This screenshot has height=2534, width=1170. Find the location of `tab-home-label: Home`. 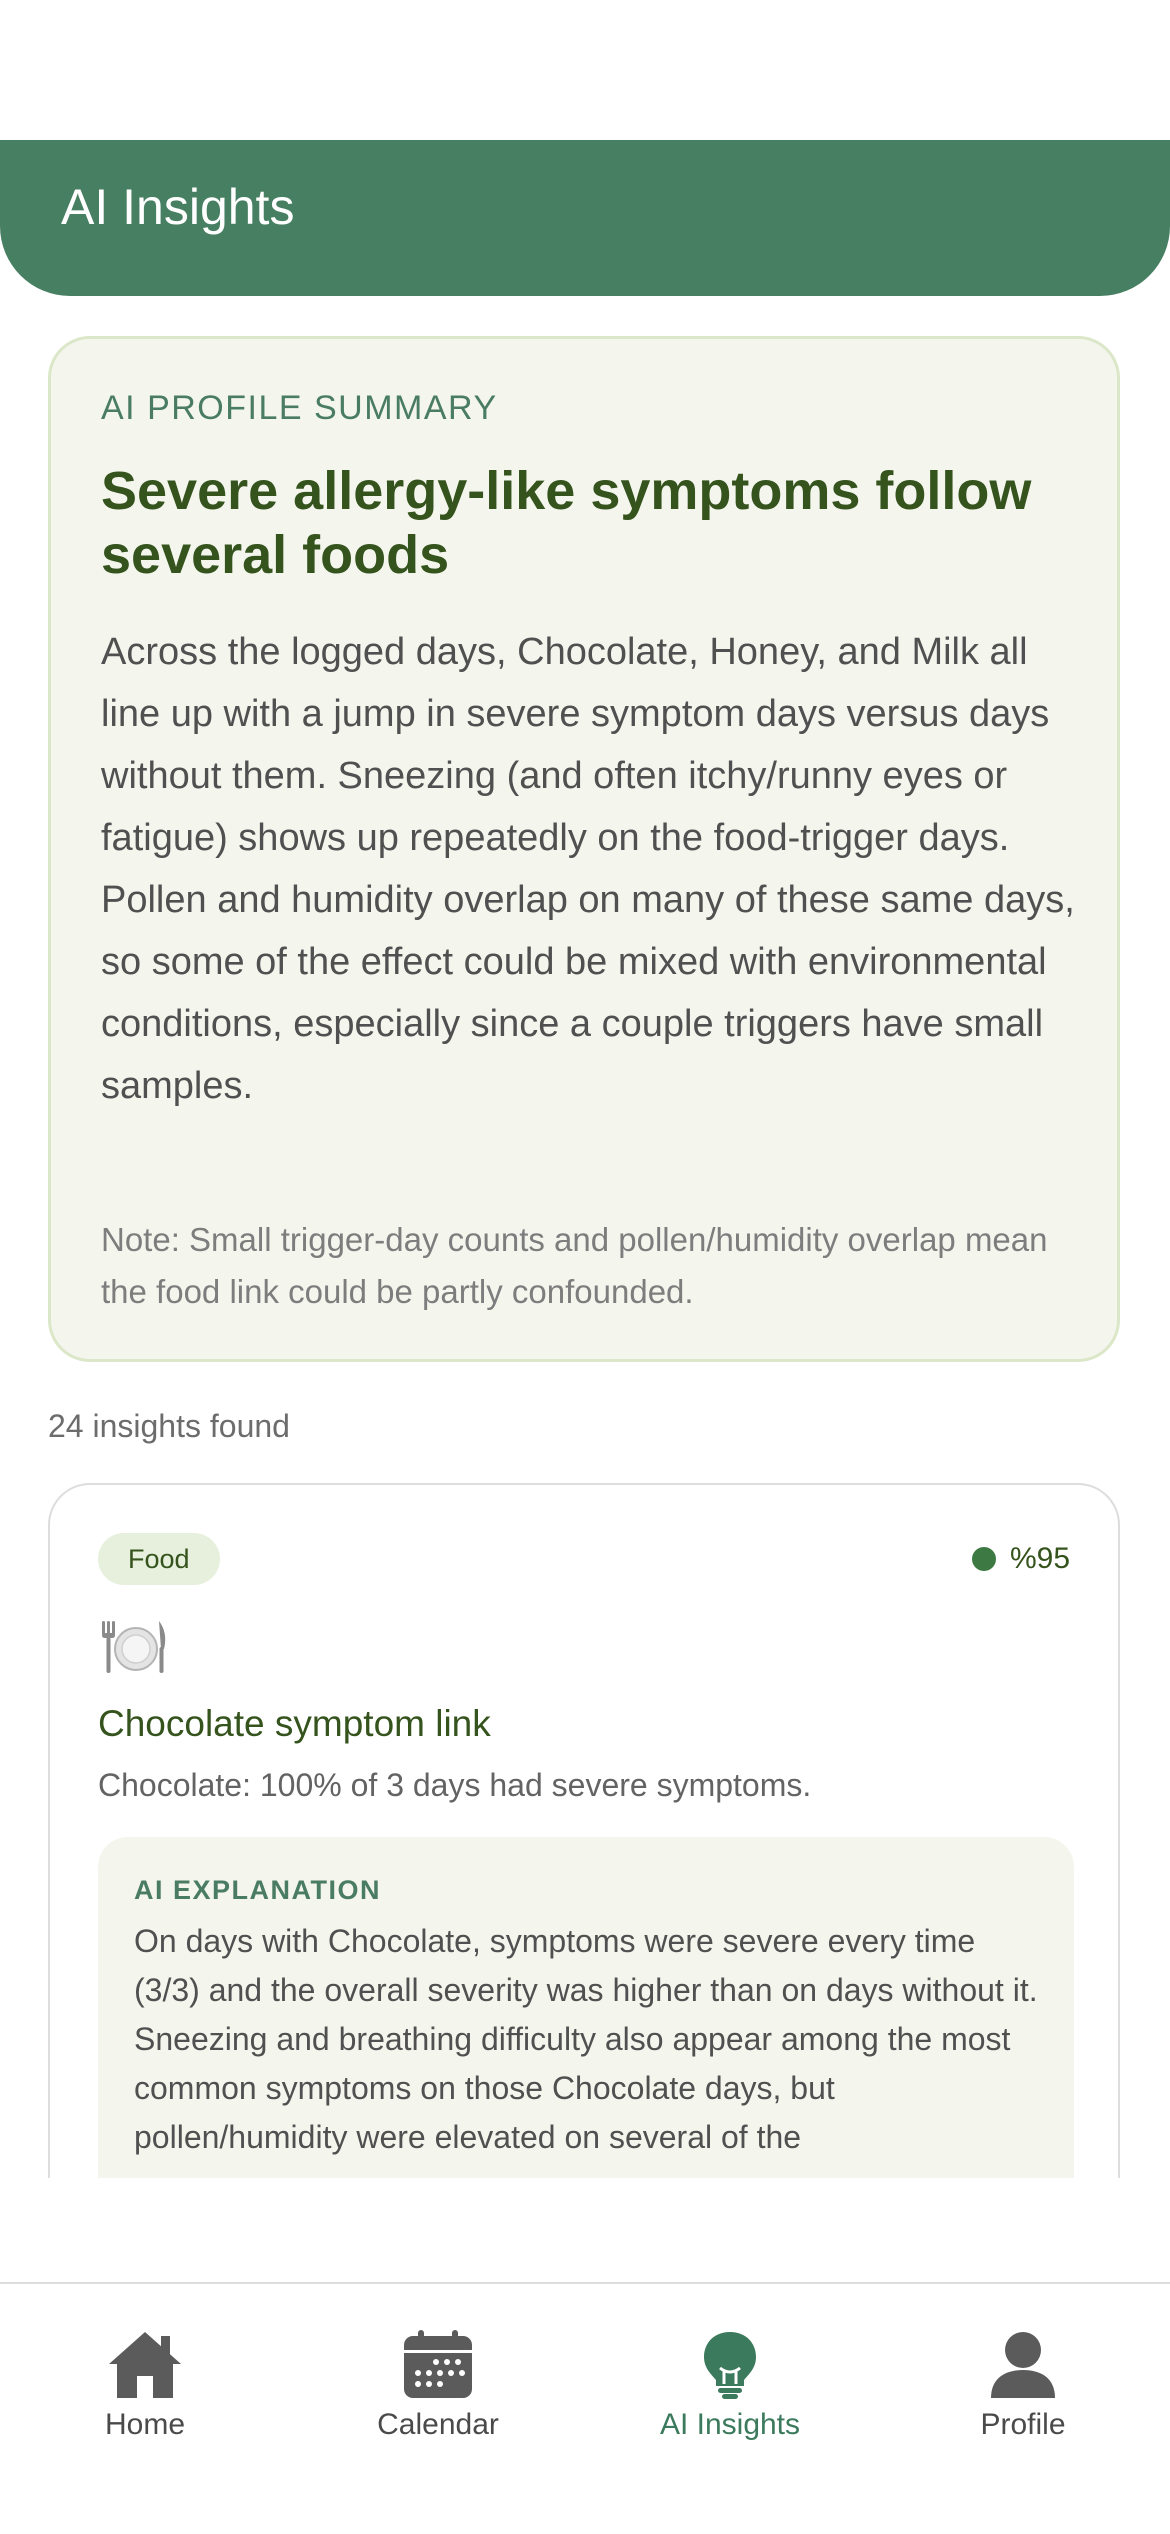

tab-home-label: Home is located at coordinates (145, 2424).